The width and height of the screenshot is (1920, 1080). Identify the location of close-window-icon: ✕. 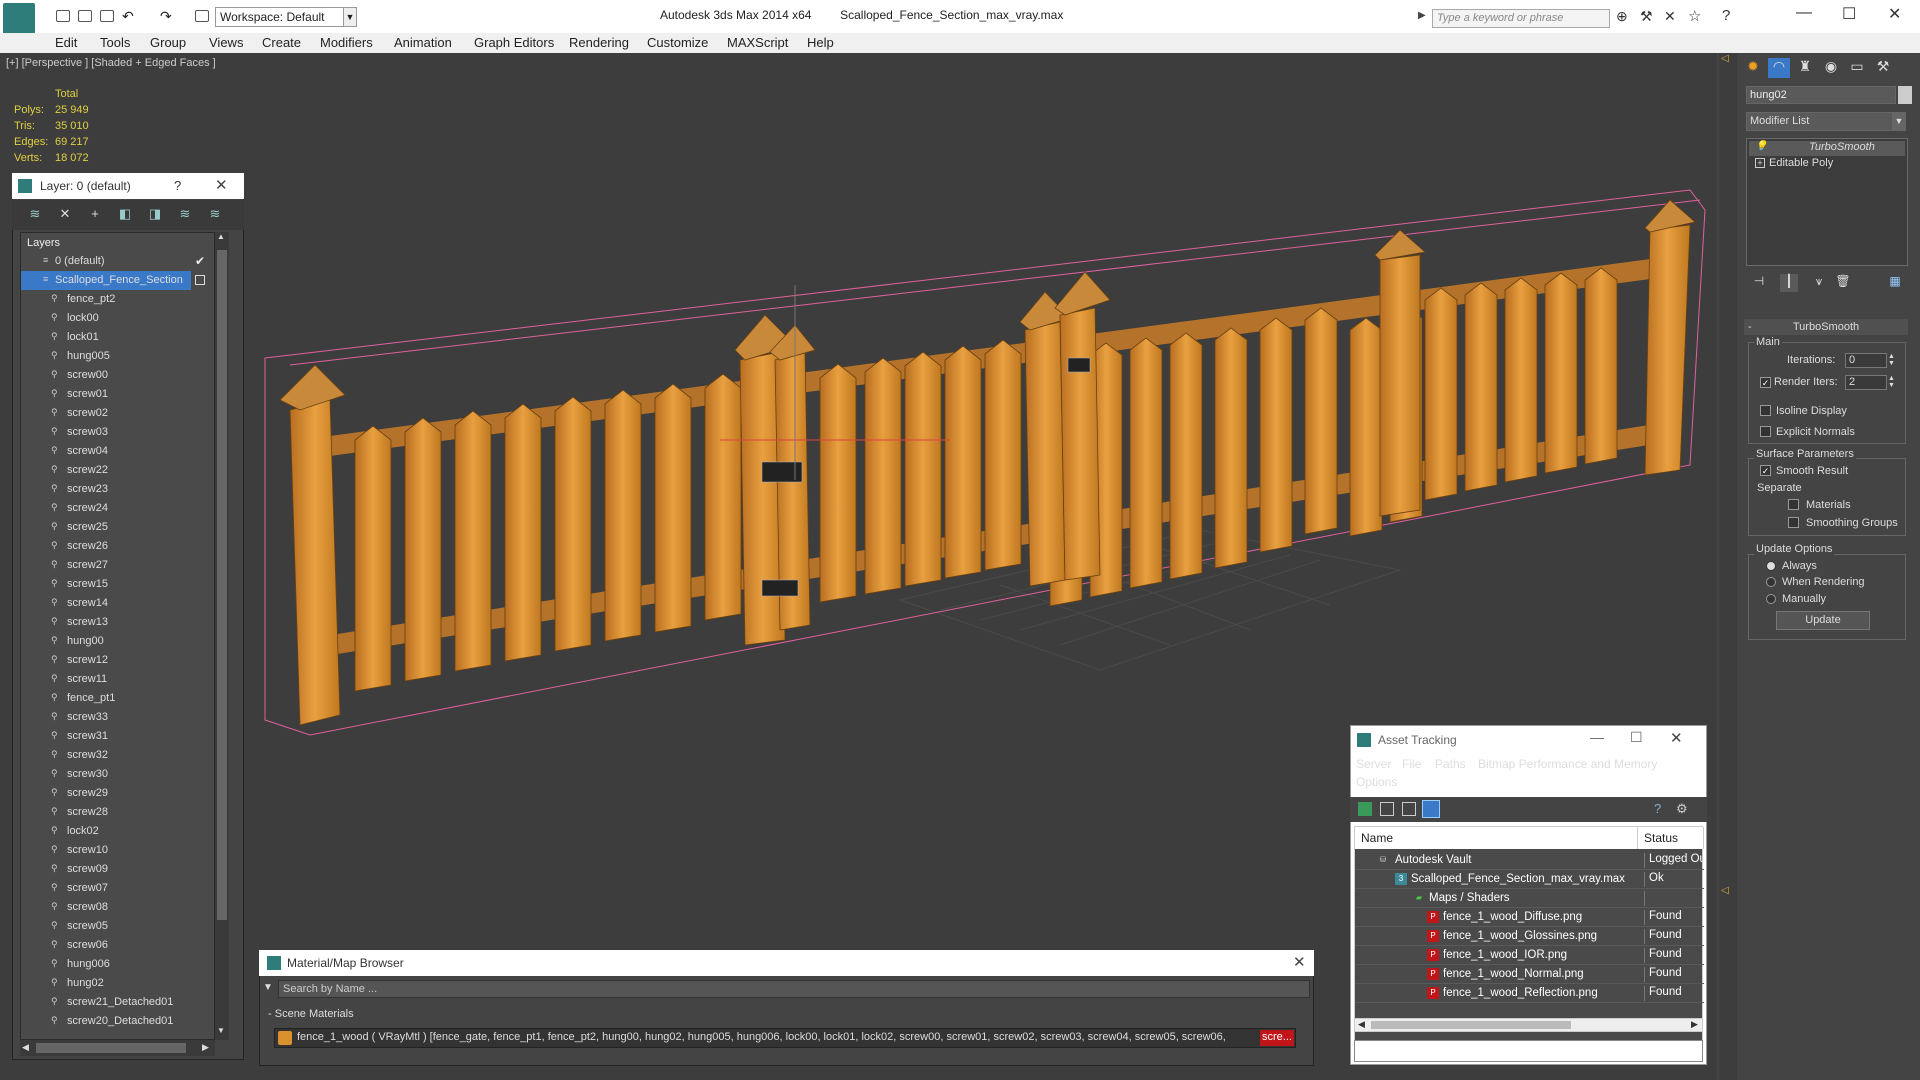
(1894, 14).